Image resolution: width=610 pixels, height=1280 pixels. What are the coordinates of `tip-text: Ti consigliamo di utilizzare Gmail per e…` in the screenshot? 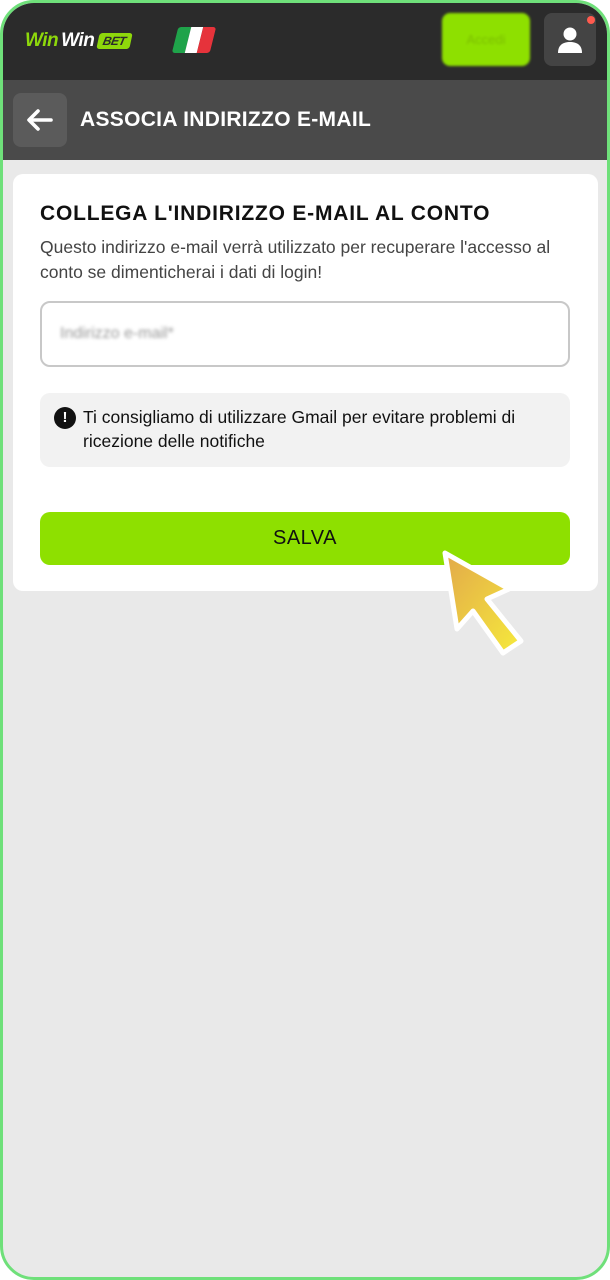 It's located at (299, 429).